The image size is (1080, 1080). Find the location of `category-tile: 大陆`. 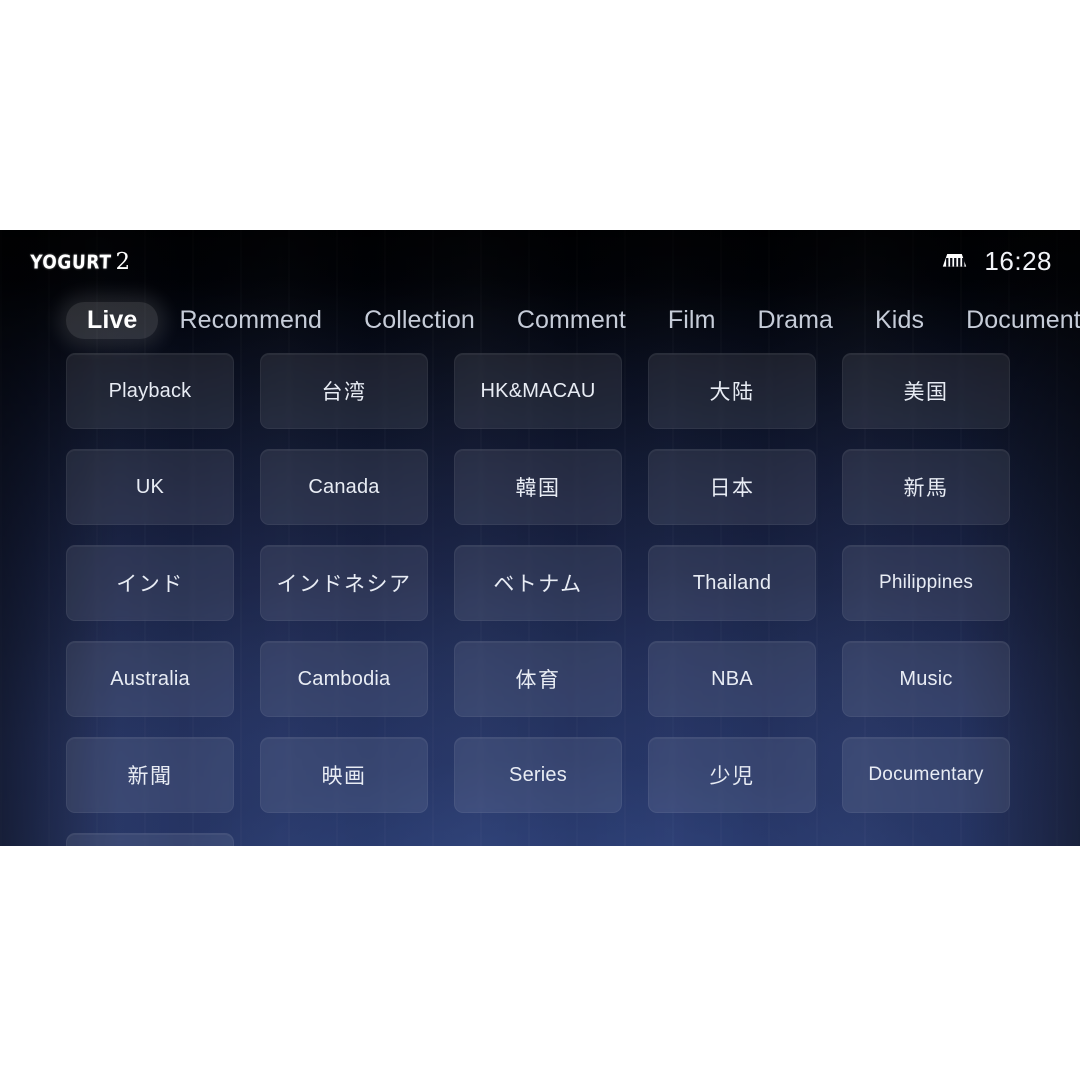

category-tile: 大陆 is located at coordinates (732, 391).